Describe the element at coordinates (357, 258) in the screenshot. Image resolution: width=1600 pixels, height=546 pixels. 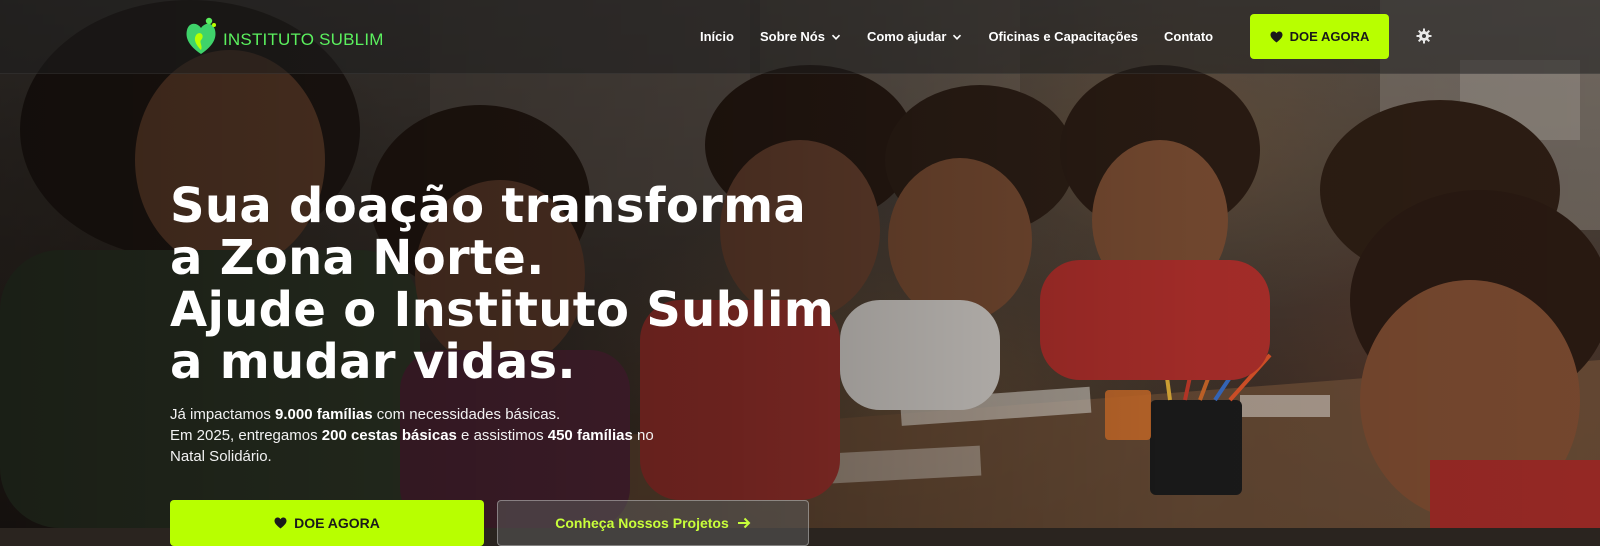
I see `headline-line: a Zona Norte.` at that location.